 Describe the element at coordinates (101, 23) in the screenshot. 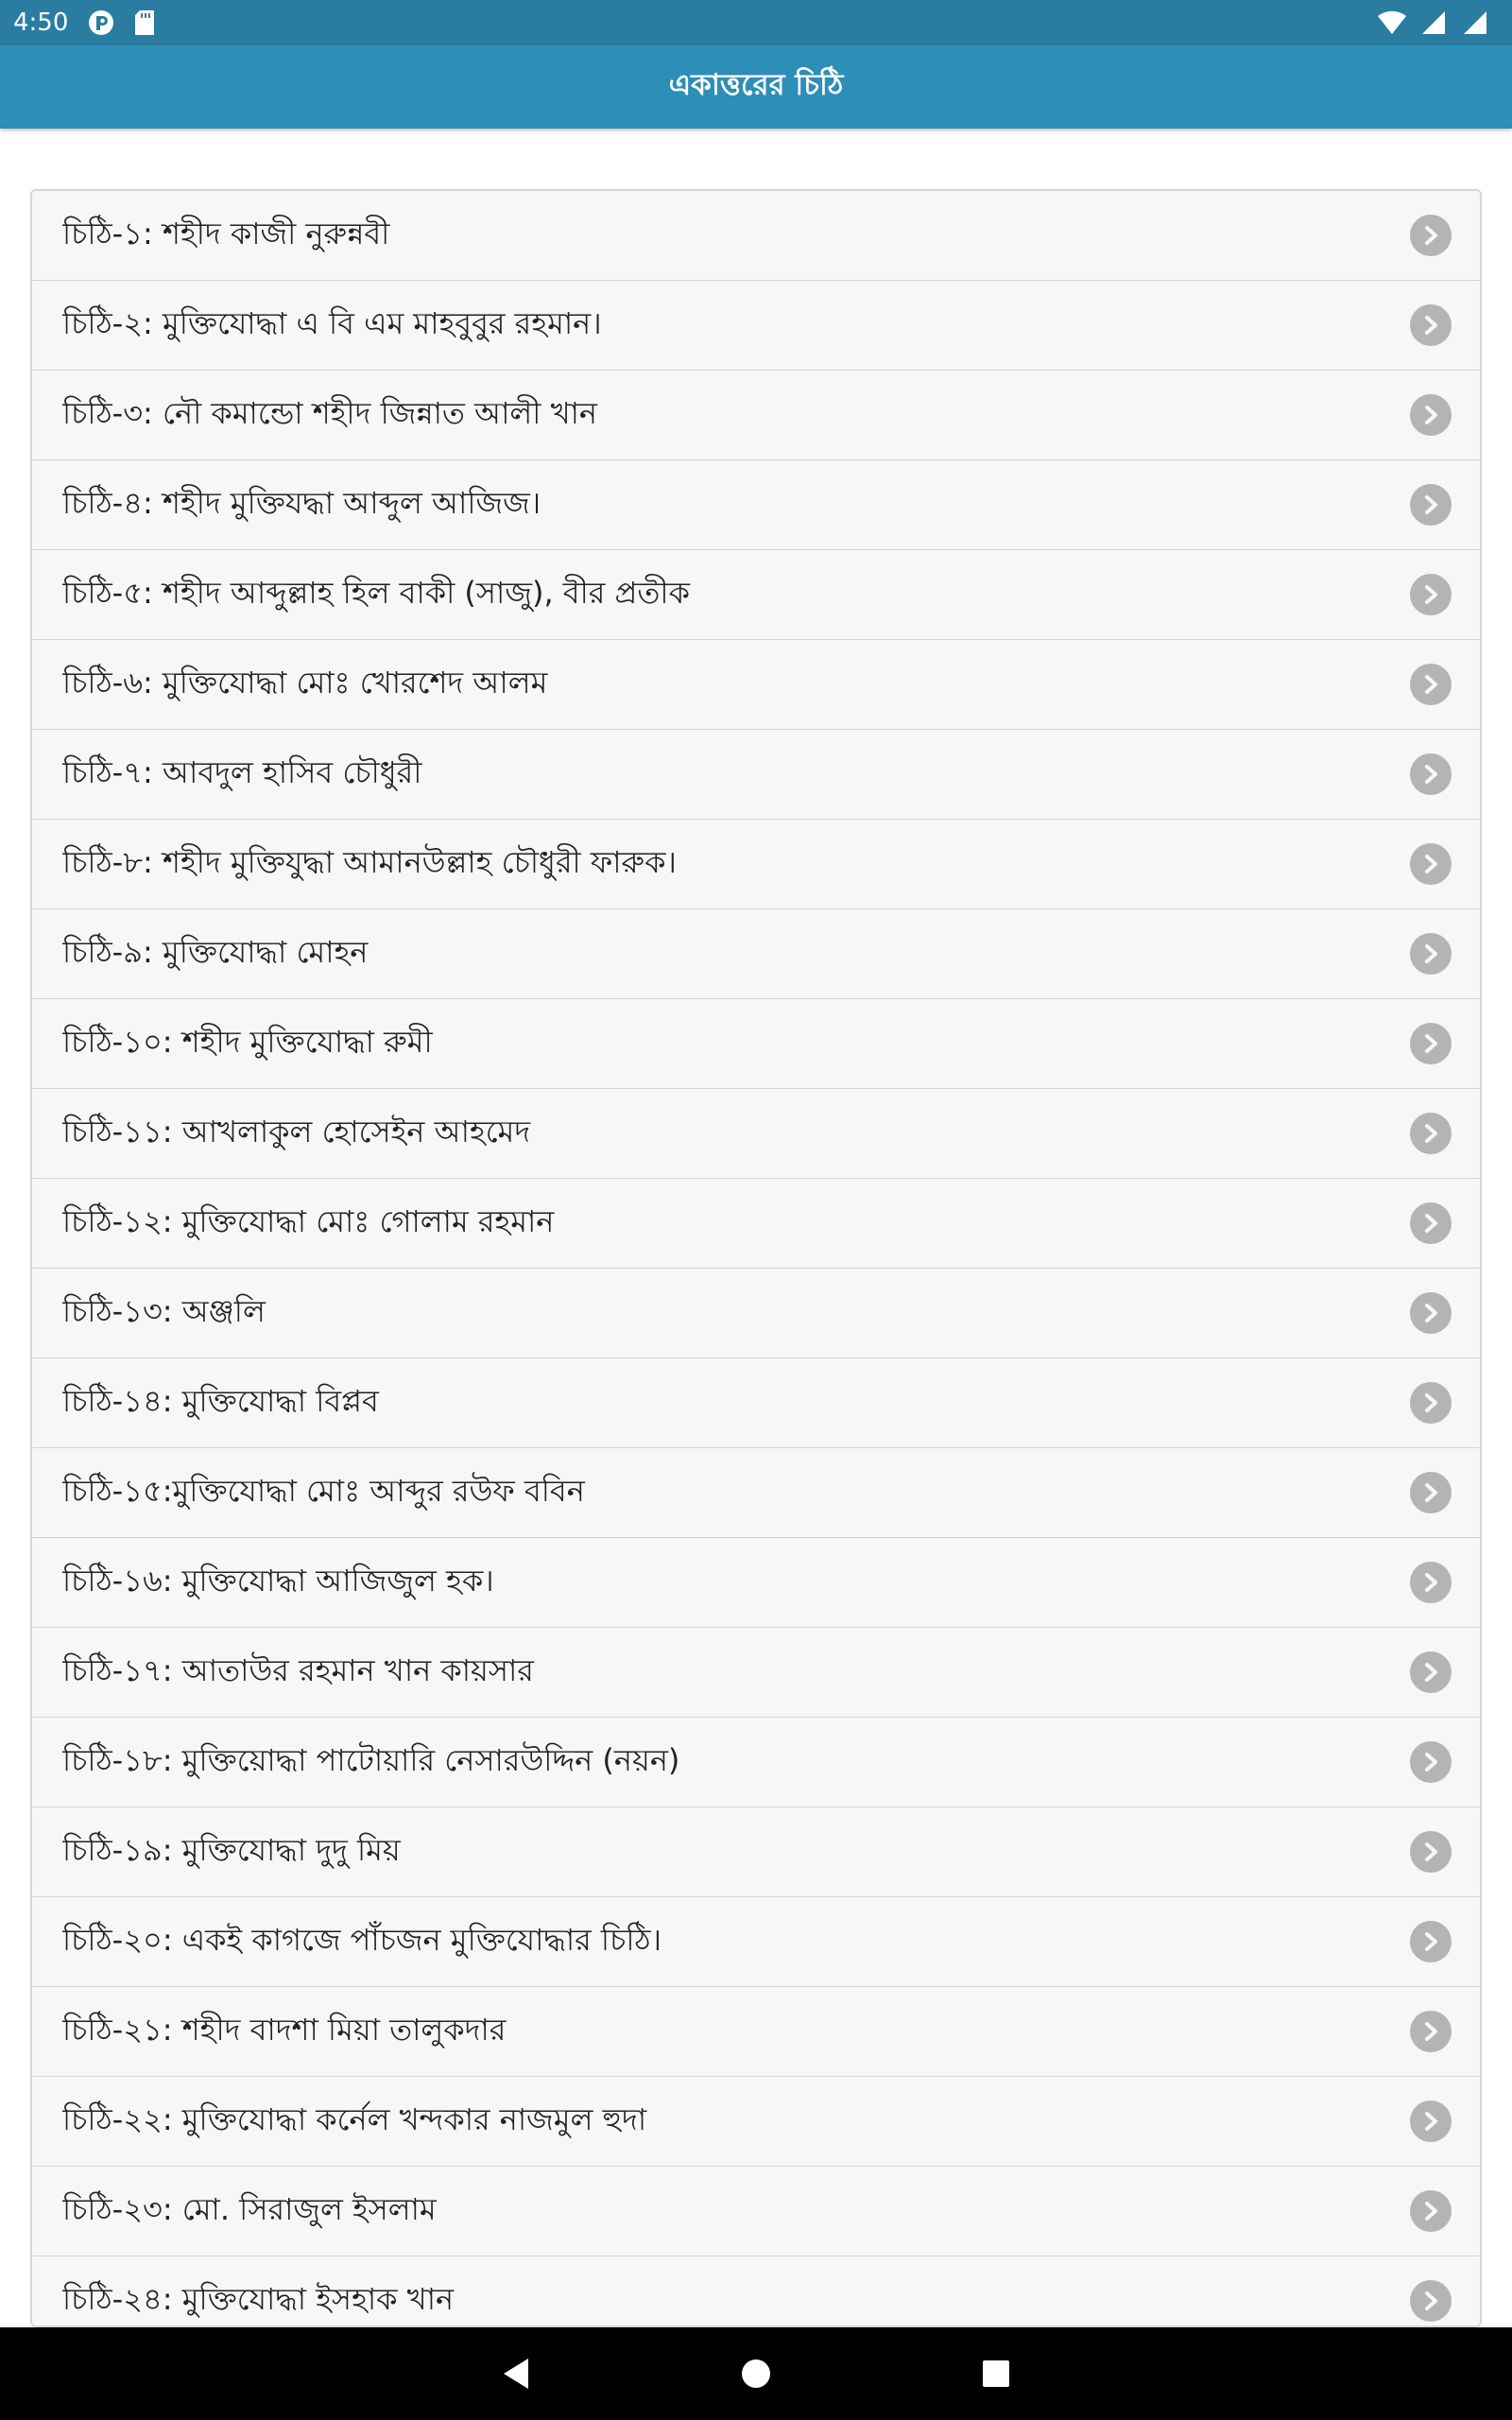

I see `pocket-icon` at that location.